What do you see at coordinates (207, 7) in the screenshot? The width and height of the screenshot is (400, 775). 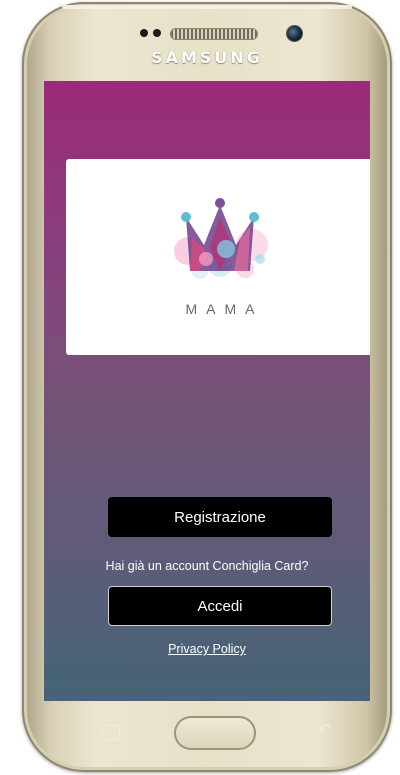 I see `phone-top-edge` at bounding box center [207, 7].